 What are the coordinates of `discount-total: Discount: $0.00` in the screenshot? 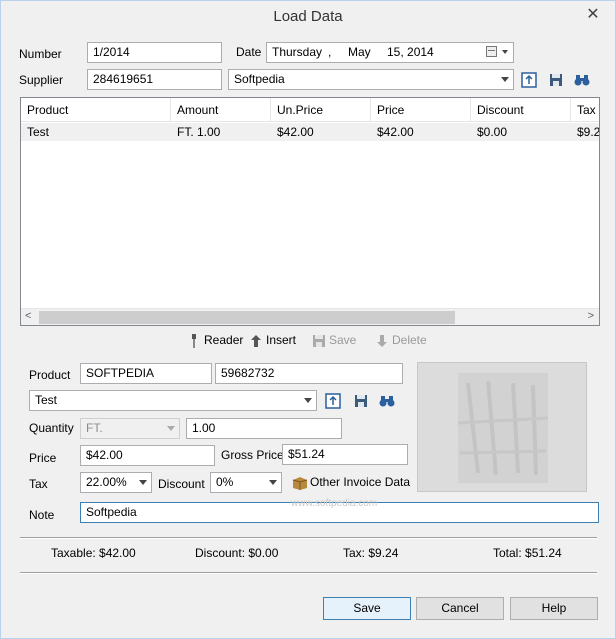 It's located at (237, 553).